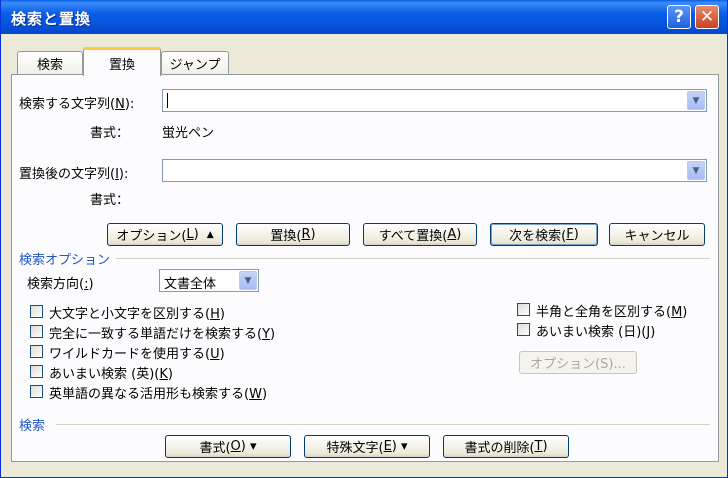  I want to click on checkbox-whole-word, so click(36, 331).